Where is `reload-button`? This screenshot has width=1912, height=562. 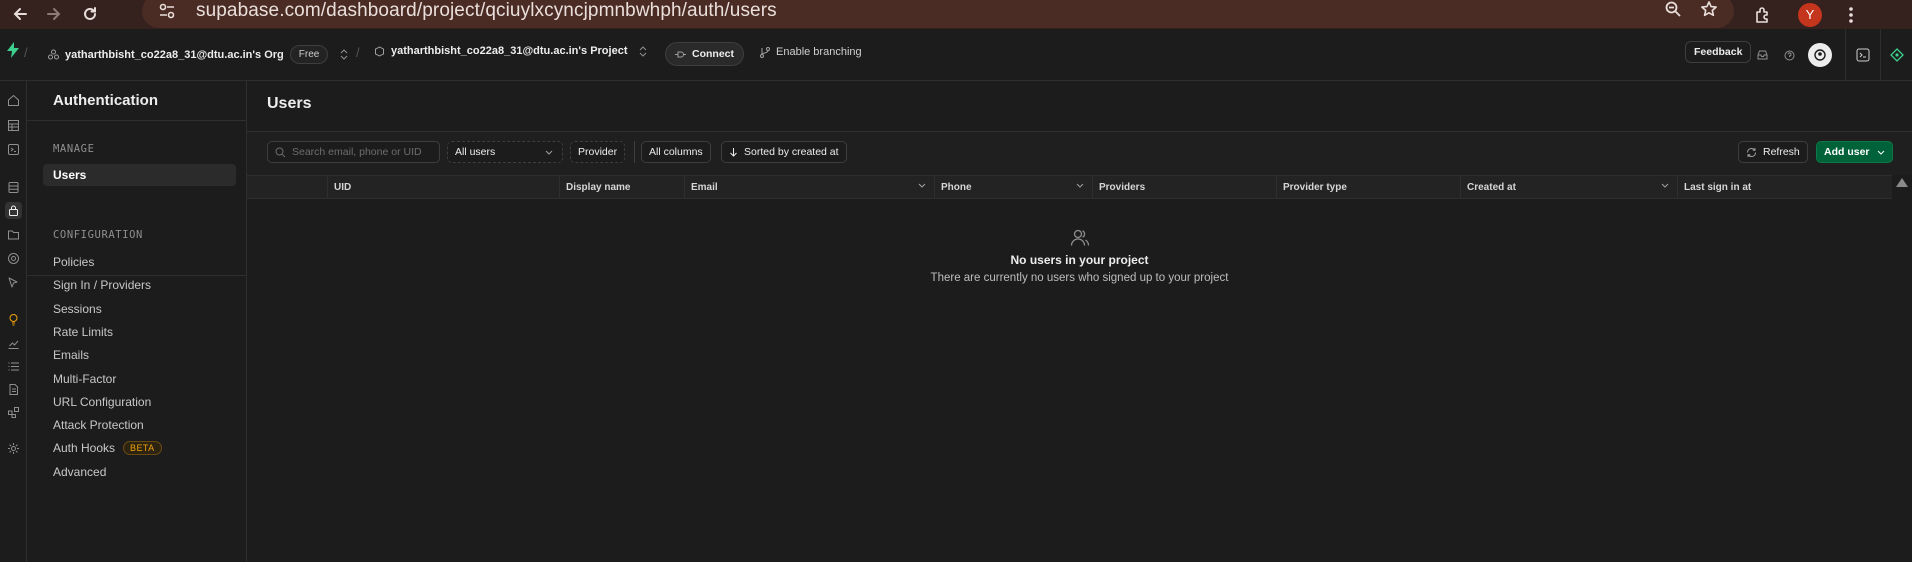 reload-button is located at coordinates (90, 14).